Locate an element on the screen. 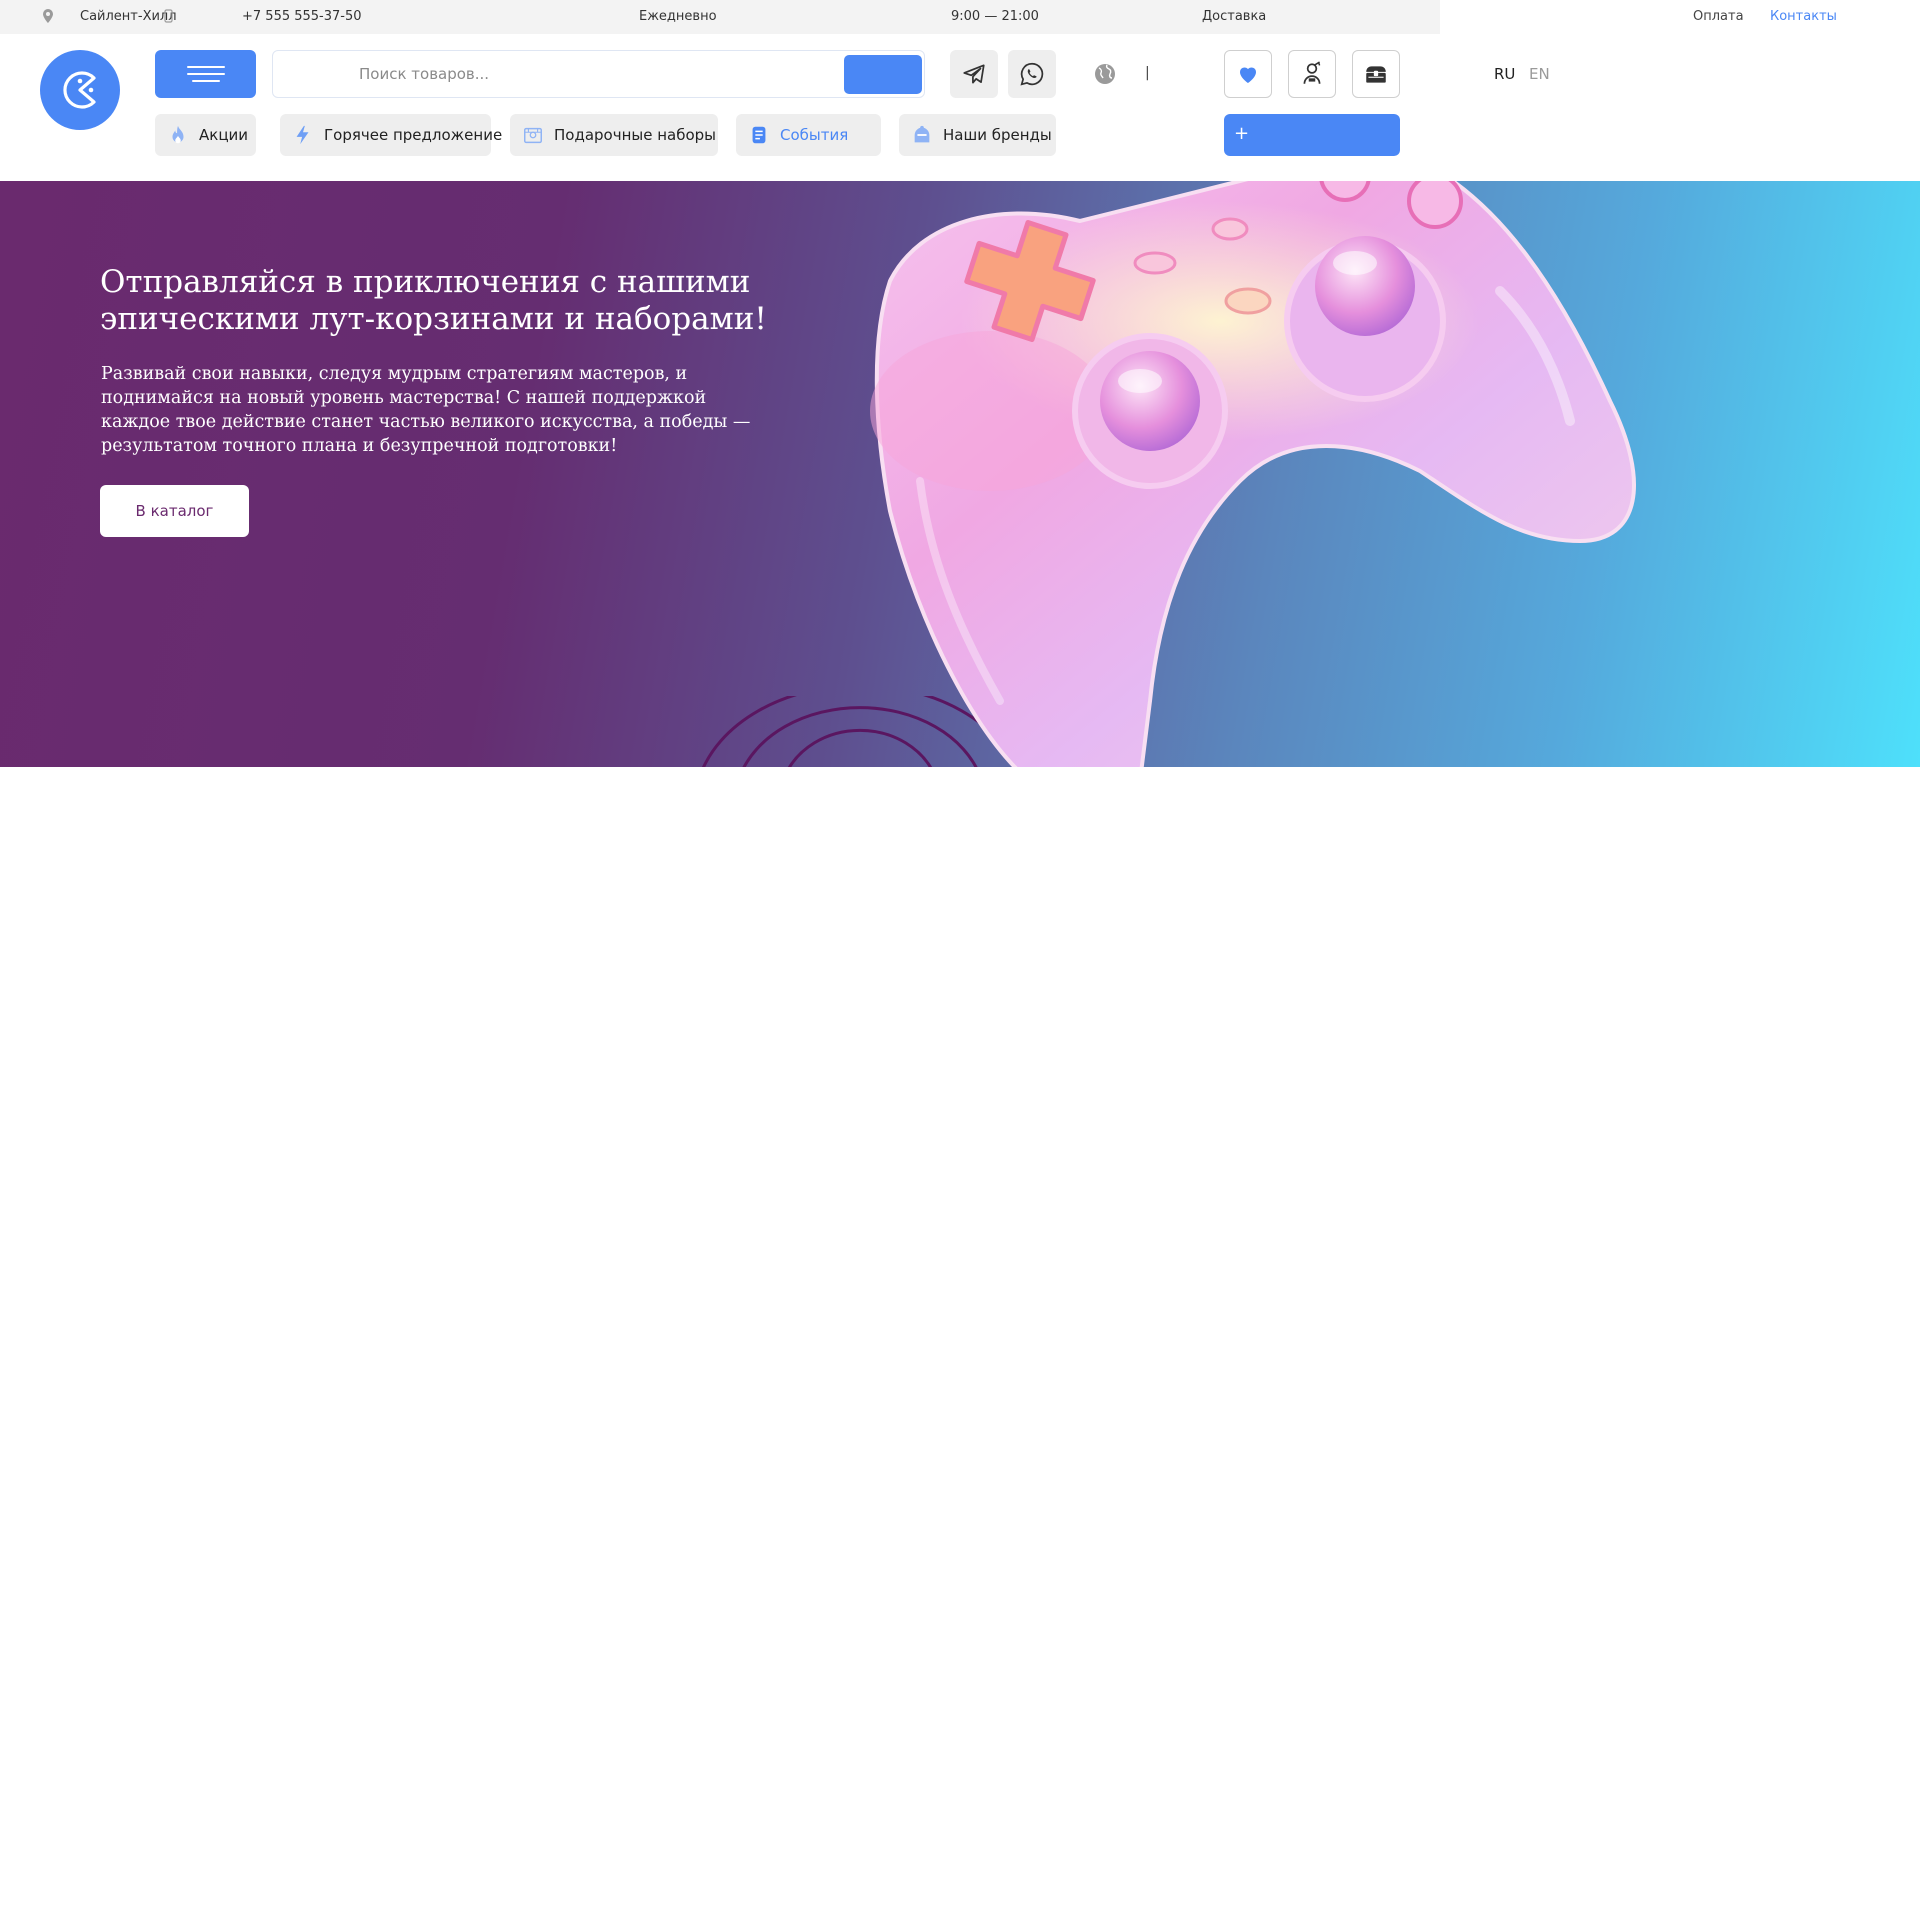  telegram-button is located at coordinates (974, 74).